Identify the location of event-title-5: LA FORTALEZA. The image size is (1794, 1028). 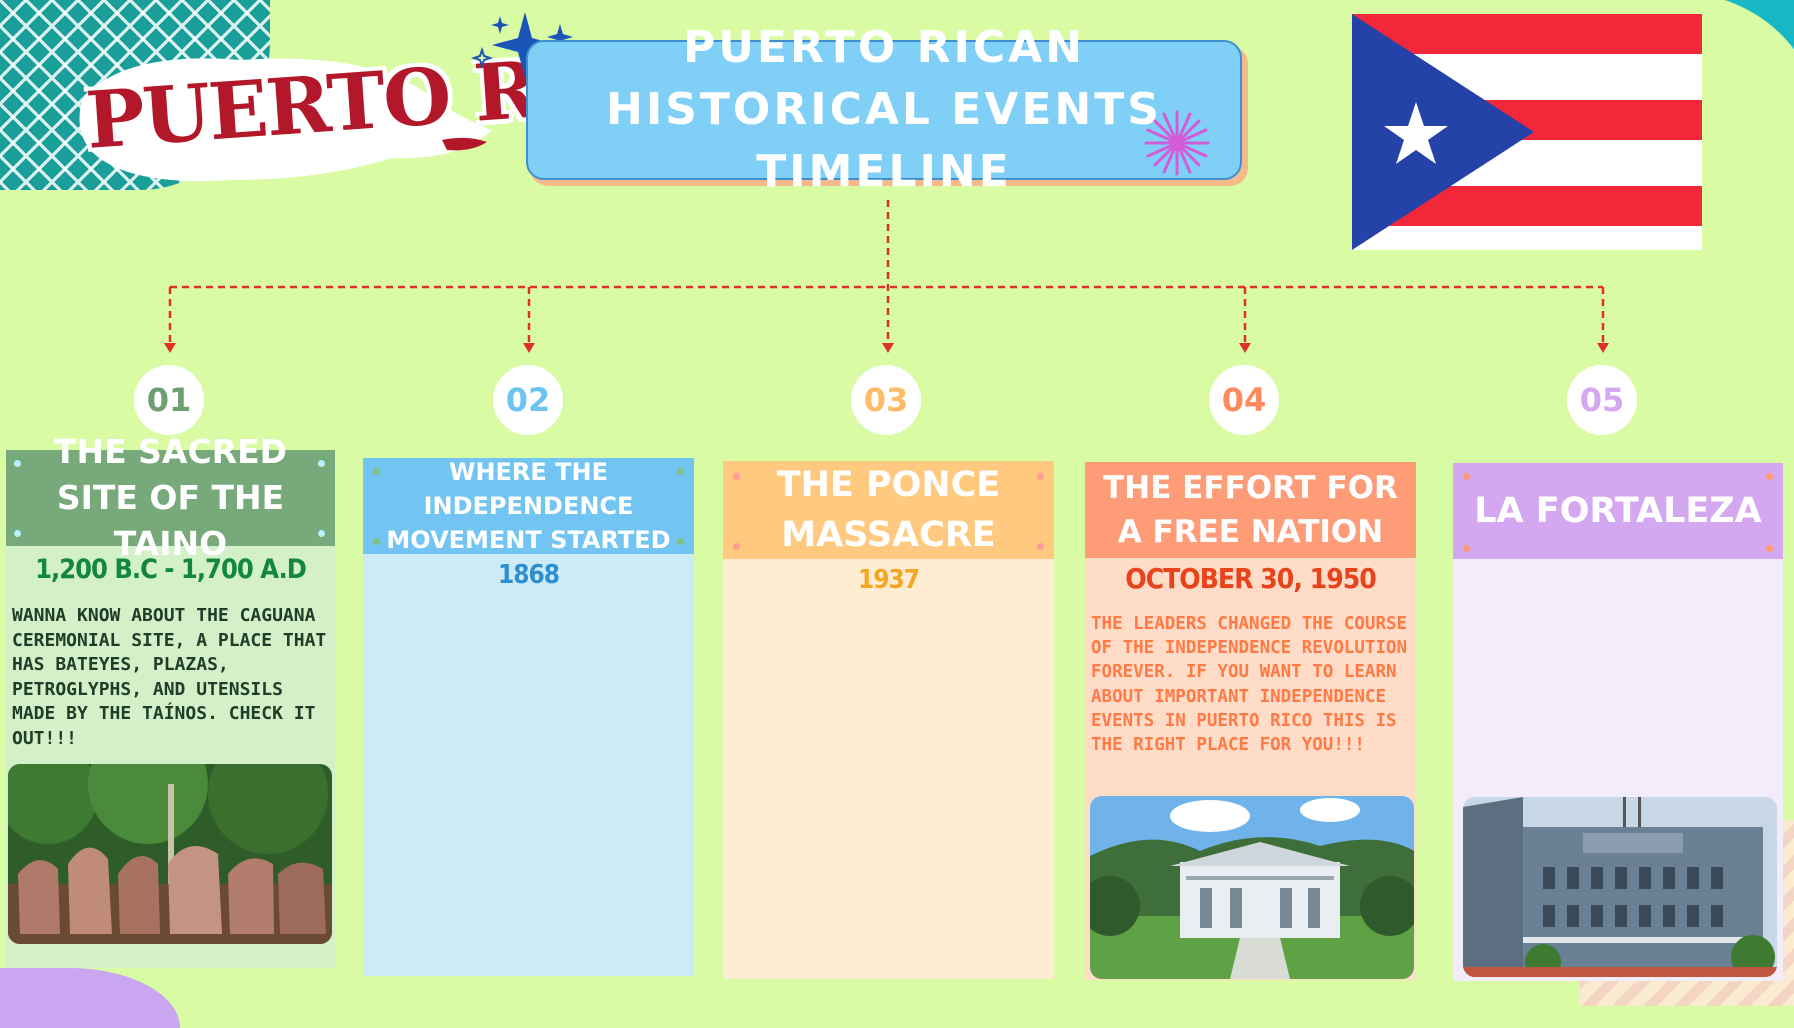
(1618, 511).